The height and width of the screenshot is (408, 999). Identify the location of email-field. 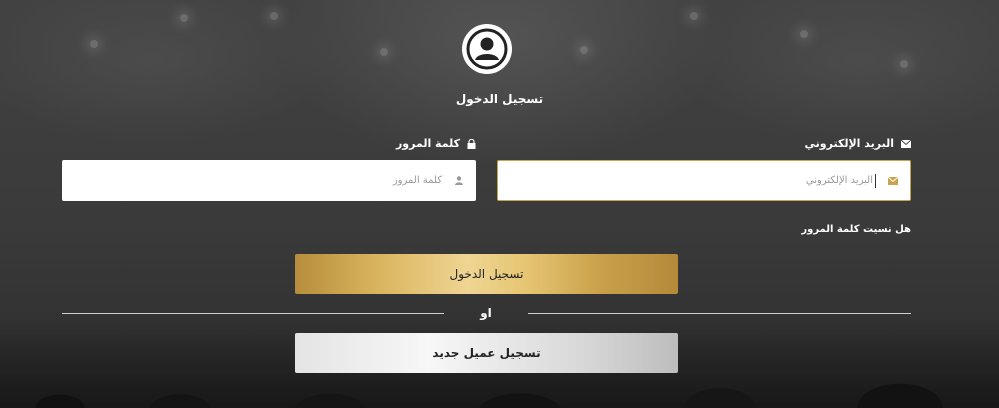
(704, 180).